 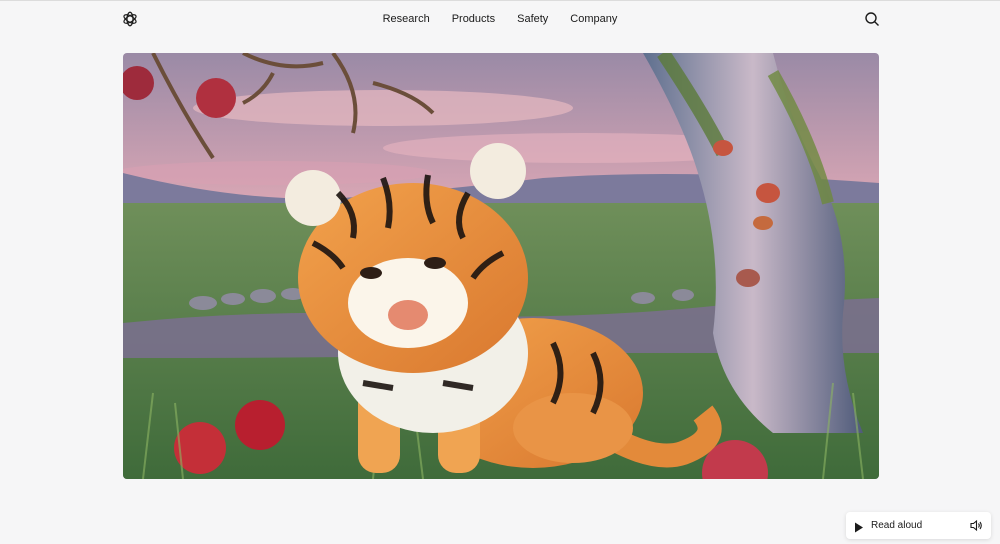 I want to click on nav-company: Company, so click(x=593, y=19).